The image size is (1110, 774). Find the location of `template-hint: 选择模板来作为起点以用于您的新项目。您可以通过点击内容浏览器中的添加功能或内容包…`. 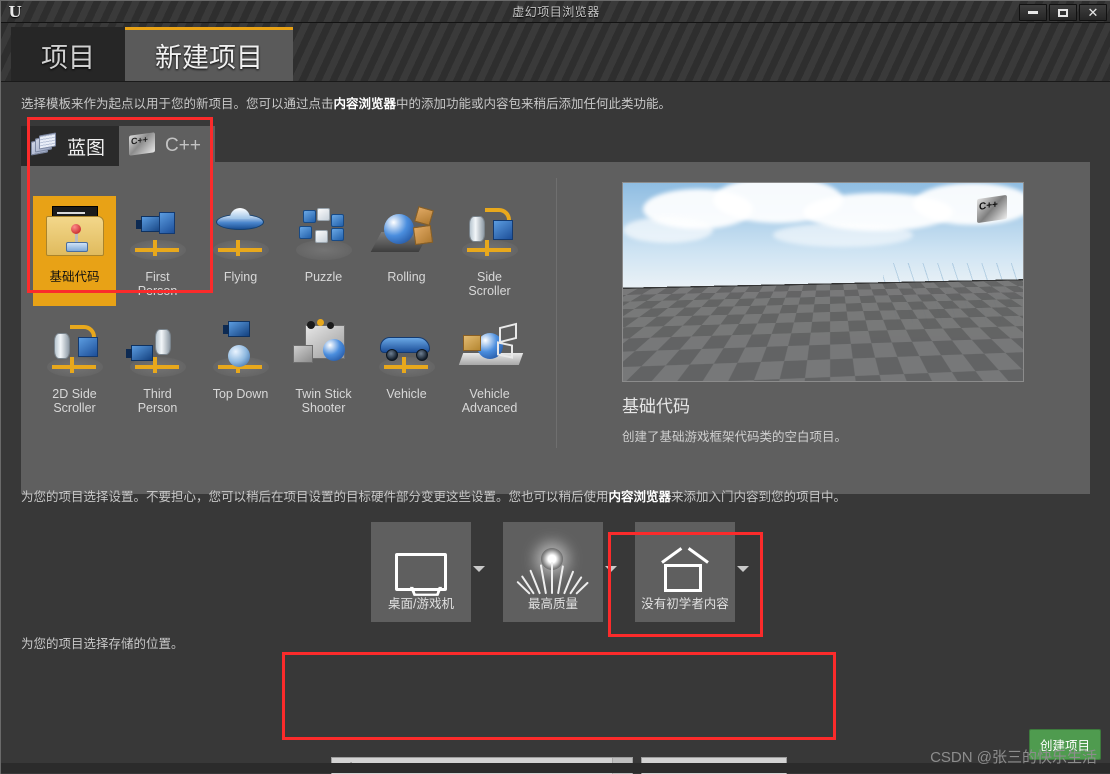

template-hint: 选择模板来作为起点以用于您的新项目。您可以通过点击内容浏览器中的添加功能或内容包… is located at coordinates (346, 104).